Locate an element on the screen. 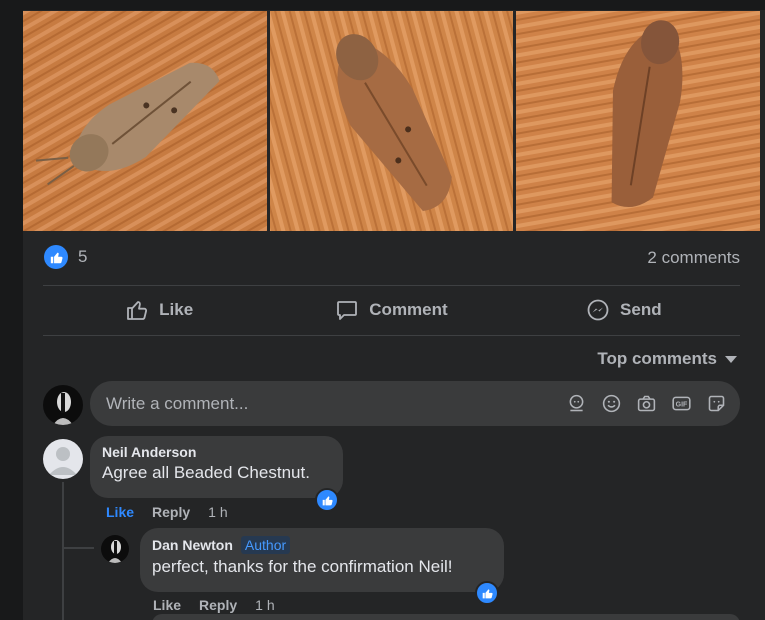 Image resolution: width=765 pixels, height=620 pixels. thread-connector is located at coordinates (78, 548).